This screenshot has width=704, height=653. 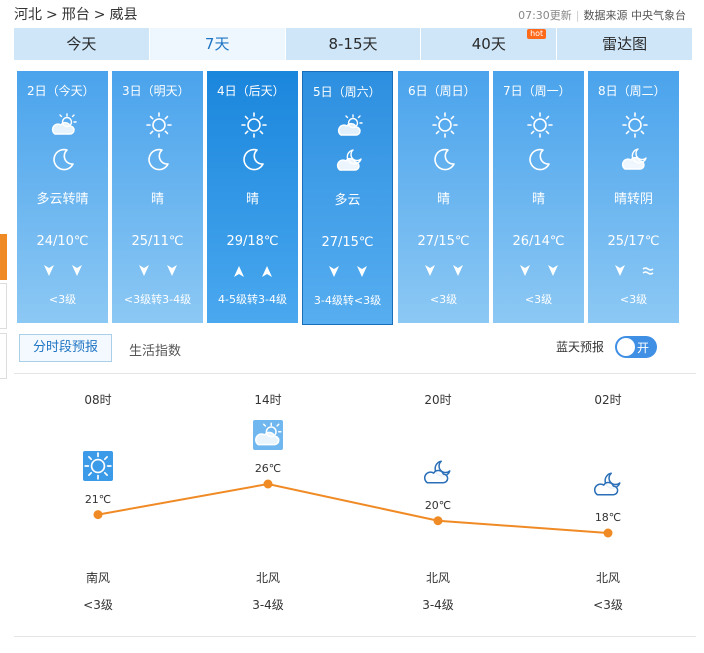 What do you see at coordinates (438, 505) in the screenshot?
I see `hour-temperature: 20℃` at bounding box center [438, 505].